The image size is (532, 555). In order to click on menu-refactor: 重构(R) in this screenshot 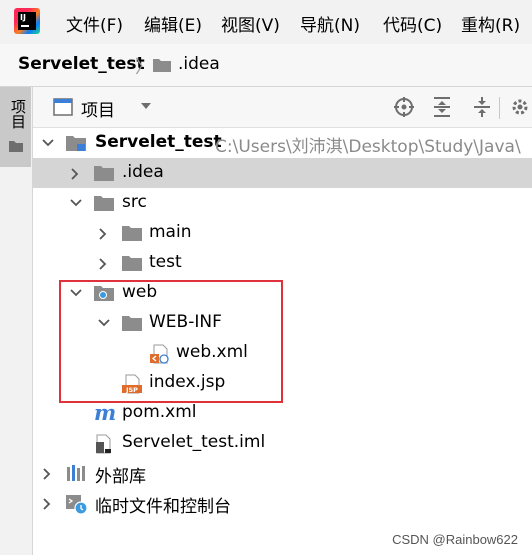, I will do `click(490, 23)`.